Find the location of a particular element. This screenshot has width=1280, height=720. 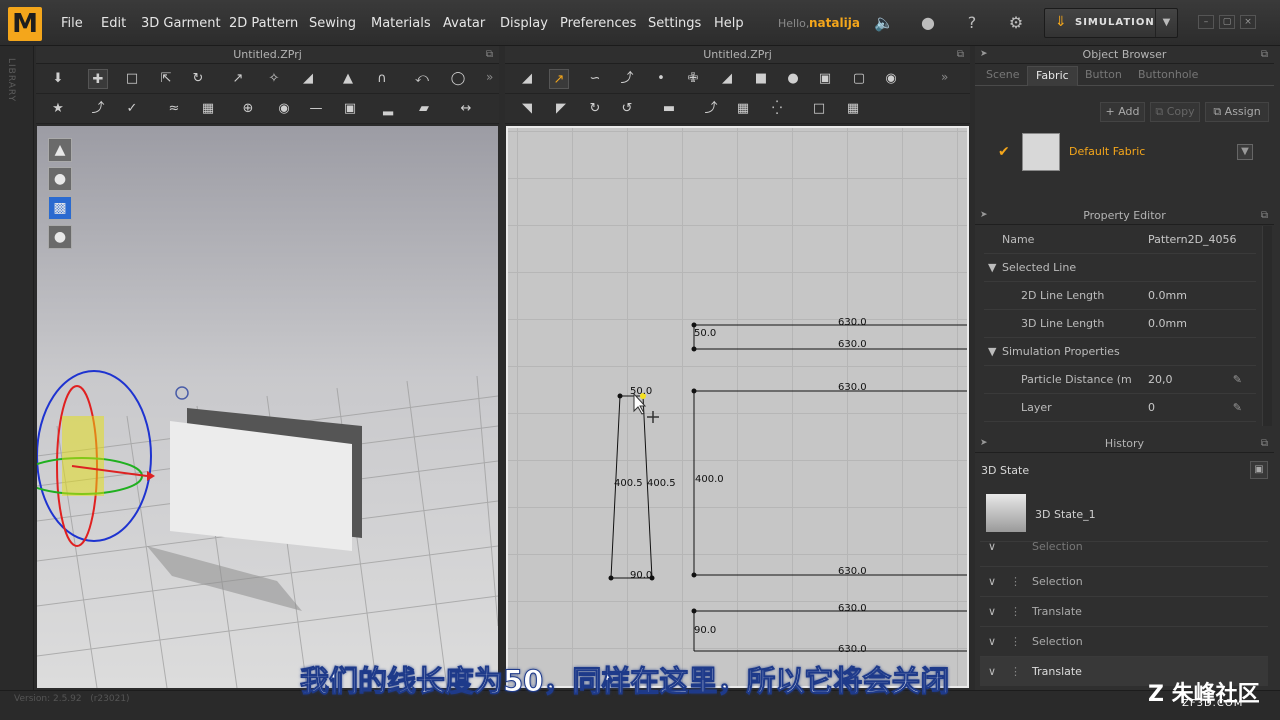

select-move-icon: ✚ is located at coordinates (98, 79).